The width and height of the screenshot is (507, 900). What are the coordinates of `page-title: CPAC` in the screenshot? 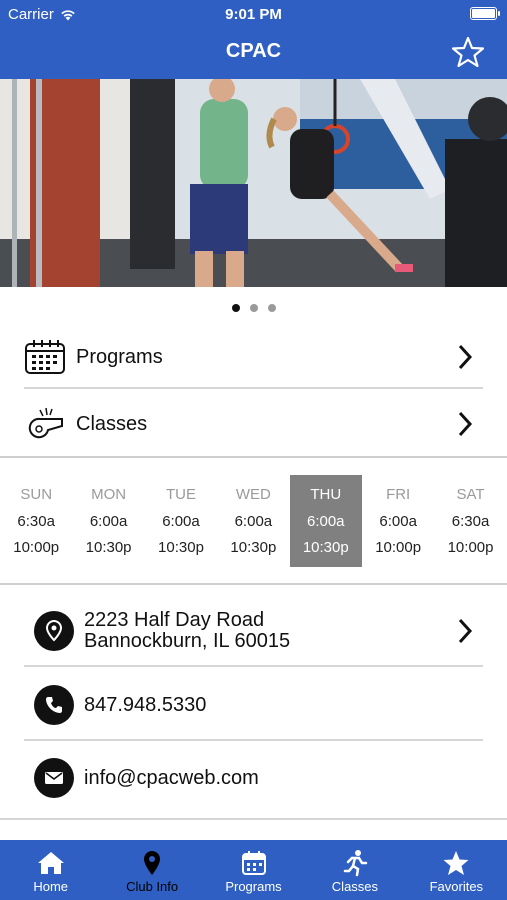 It's located at (253, 51).